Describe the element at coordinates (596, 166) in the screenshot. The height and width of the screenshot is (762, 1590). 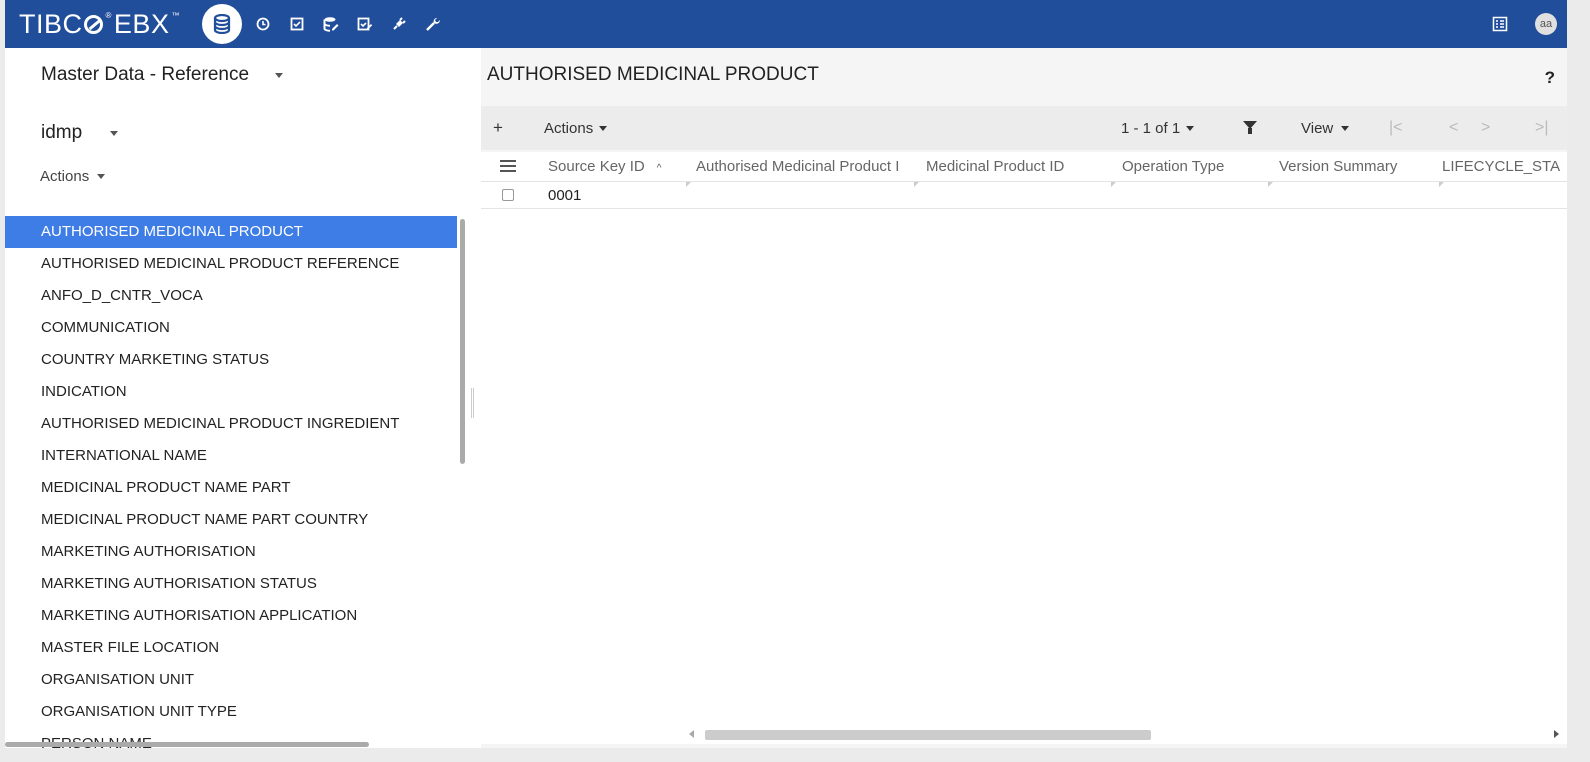
I see `column-label: Source Key ID` at that location.